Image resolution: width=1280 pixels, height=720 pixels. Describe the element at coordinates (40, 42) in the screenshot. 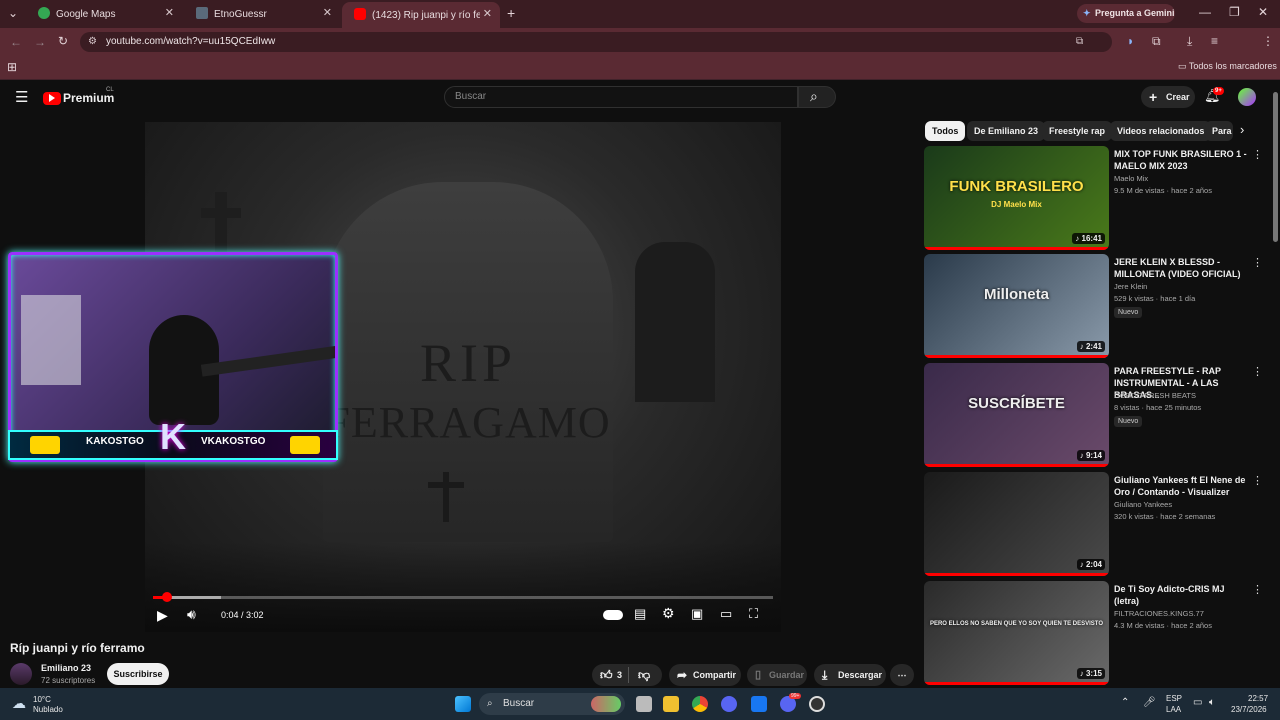

I see `forward-icon: →` at that location.